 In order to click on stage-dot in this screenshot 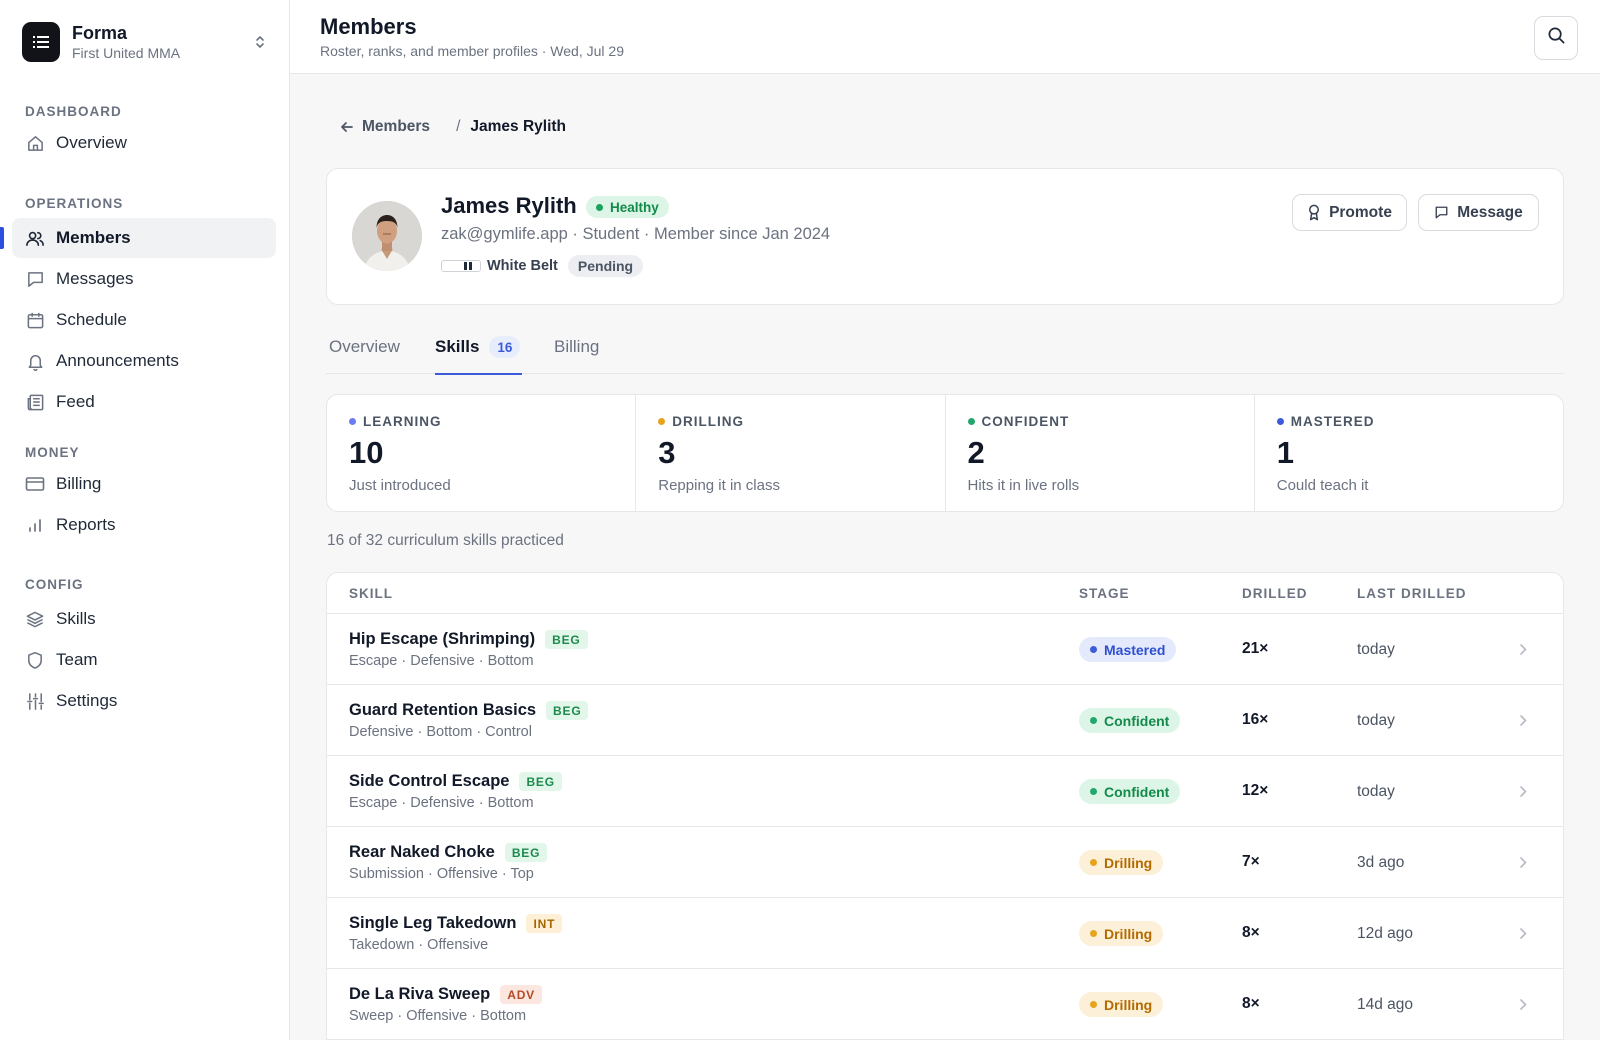, I will do `click(971, 421)`.